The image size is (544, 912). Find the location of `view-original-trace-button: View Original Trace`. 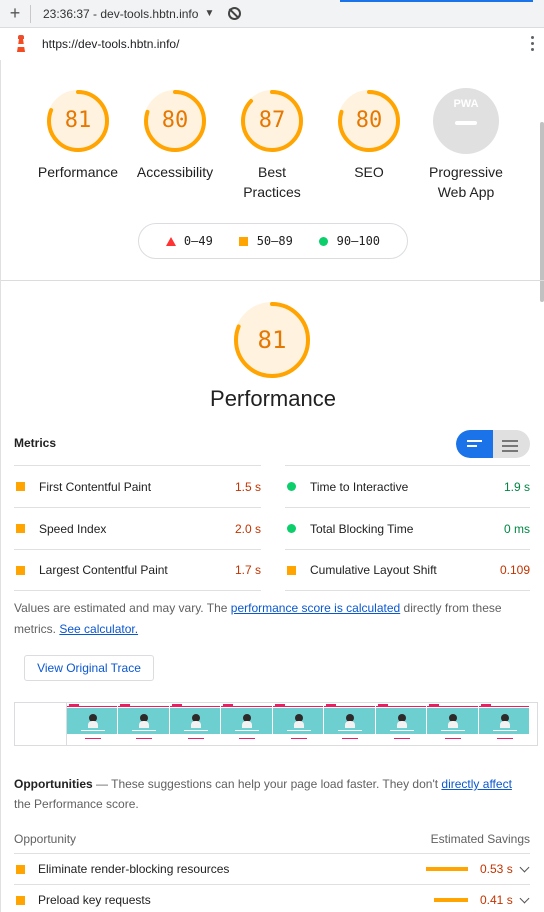

view-original-trace-button: View Original Trace is located at coordinates (89, 668).